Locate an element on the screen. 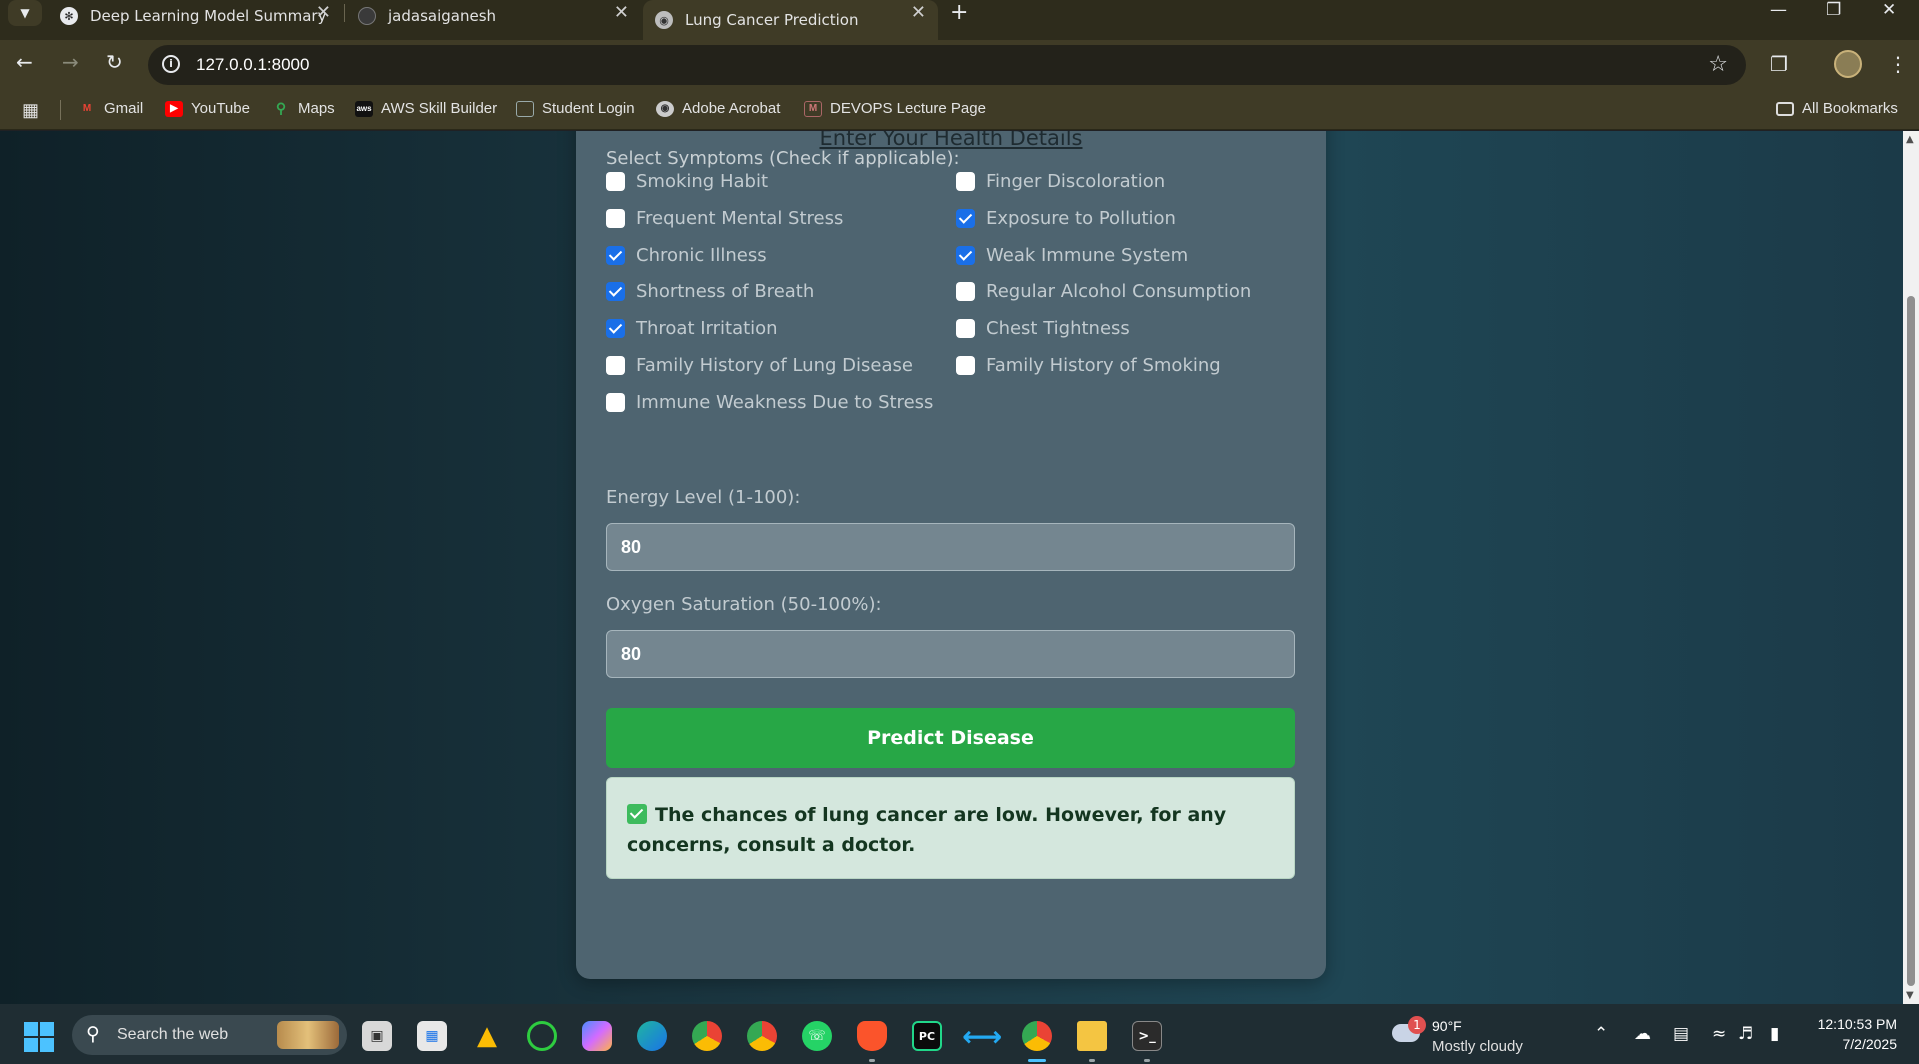 The image size is (1919, 1064). symptom-checkbox: Finger Discoloration is located at coordinates (1060, 181).